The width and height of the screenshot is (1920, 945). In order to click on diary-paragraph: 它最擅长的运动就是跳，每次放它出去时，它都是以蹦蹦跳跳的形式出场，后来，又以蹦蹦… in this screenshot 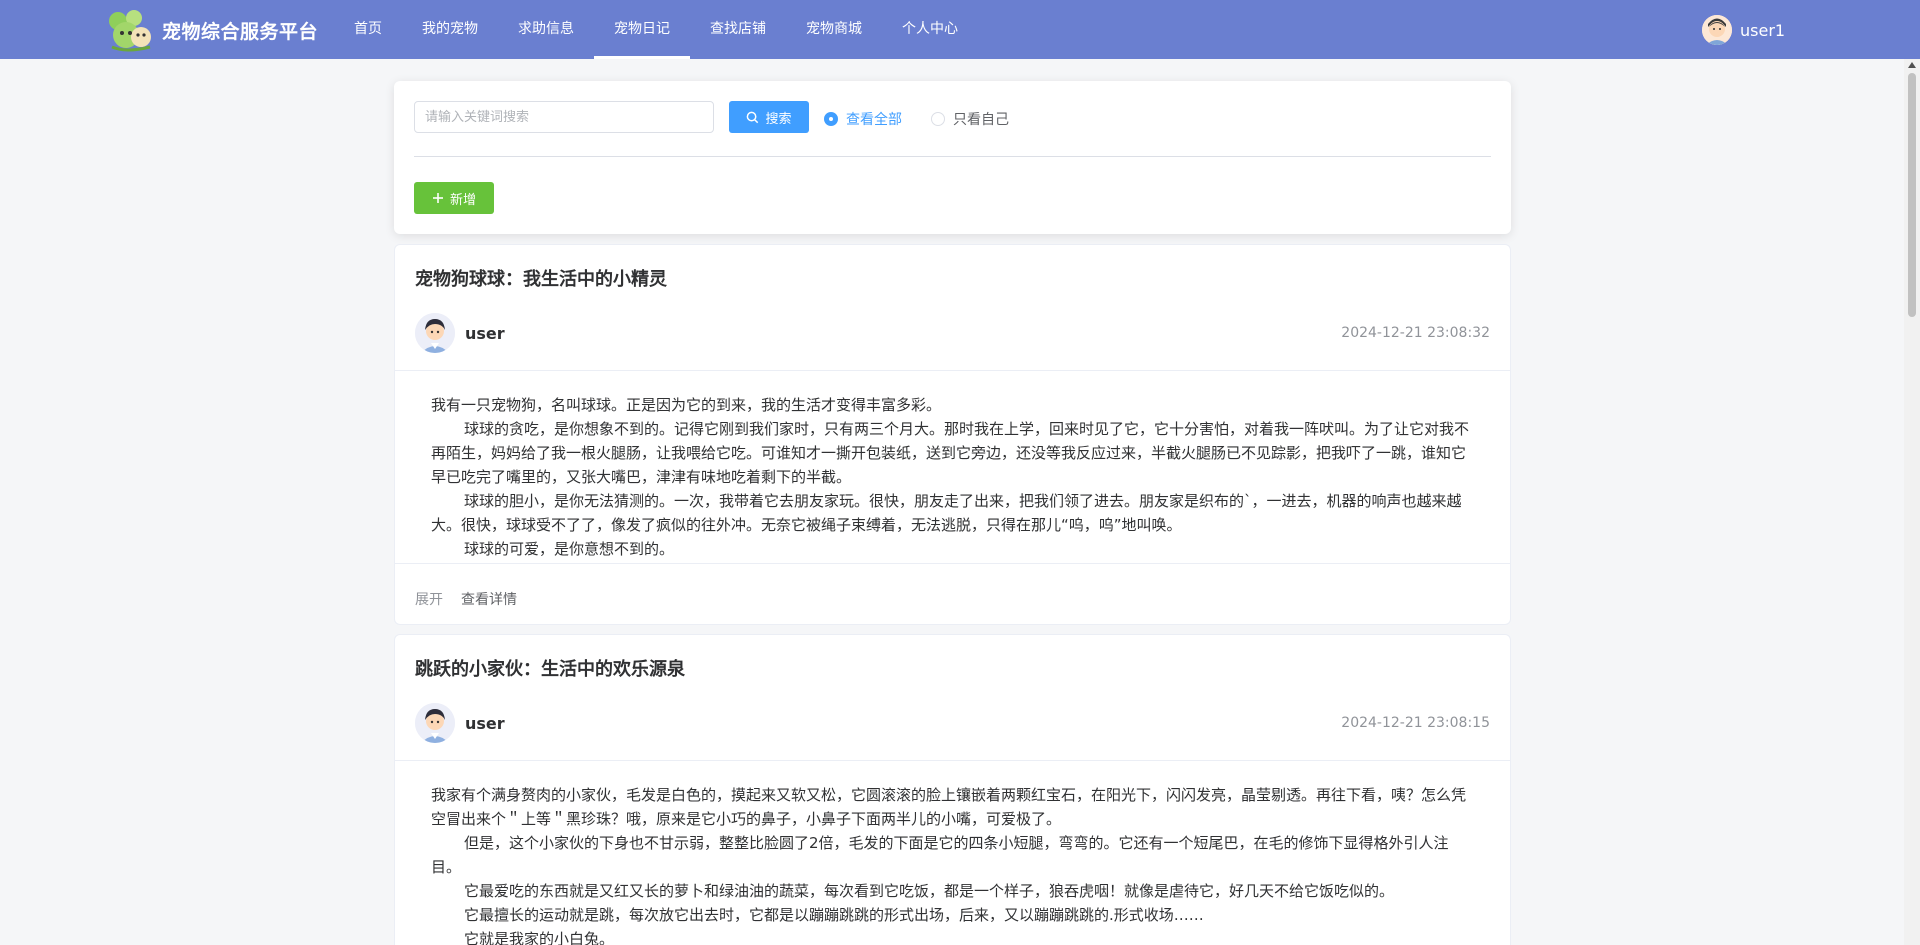, I will do `click(834, 915)`.